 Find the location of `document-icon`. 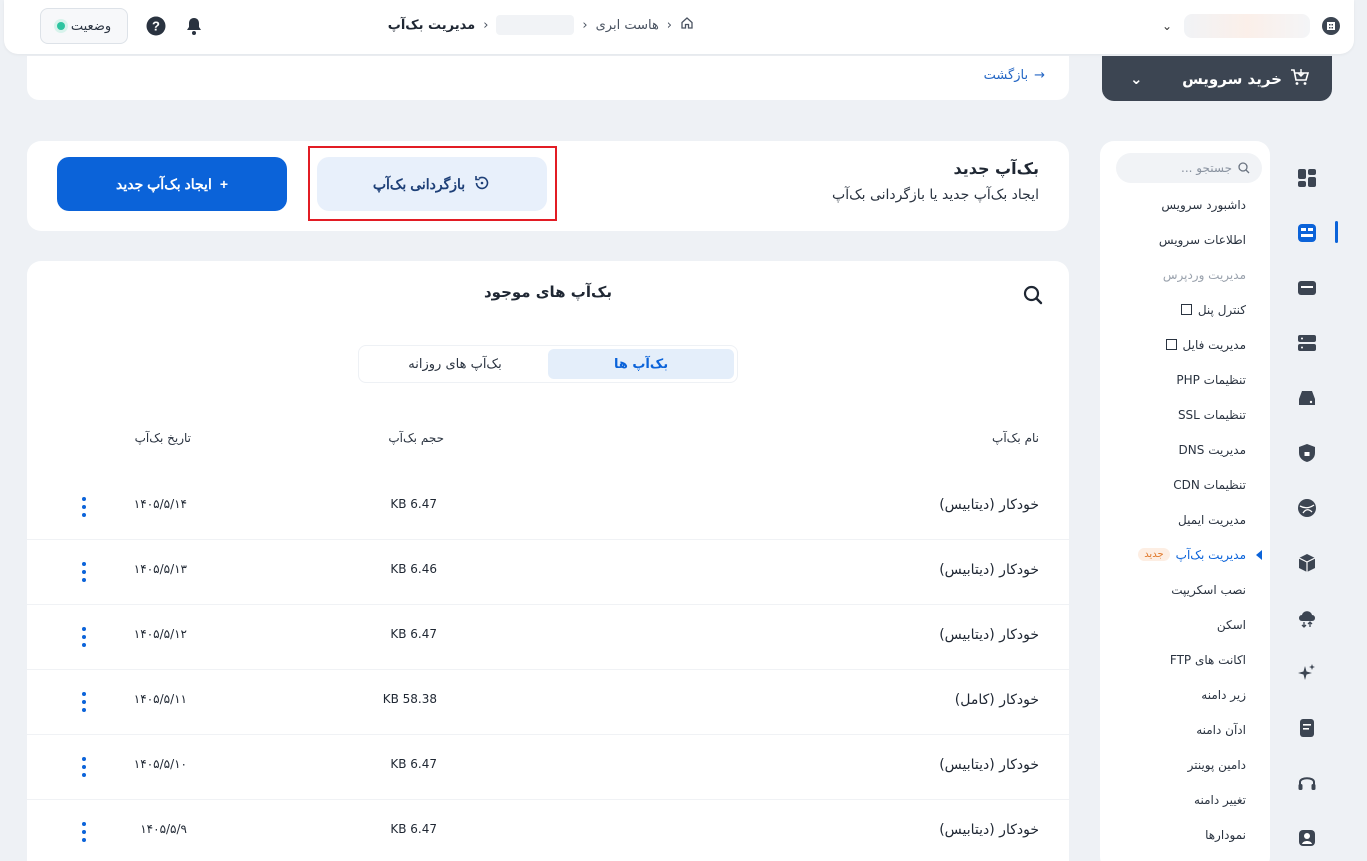

document-icon is located at coordinates (1307, 727).